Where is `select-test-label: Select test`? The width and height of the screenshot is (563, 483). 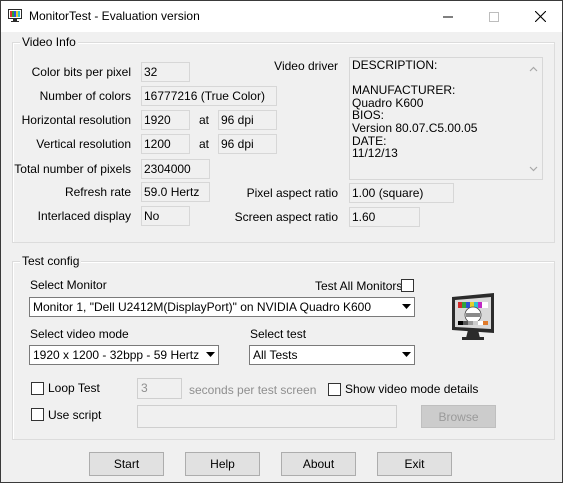
select-test-label: Select test is located at coordinates (278, 334).